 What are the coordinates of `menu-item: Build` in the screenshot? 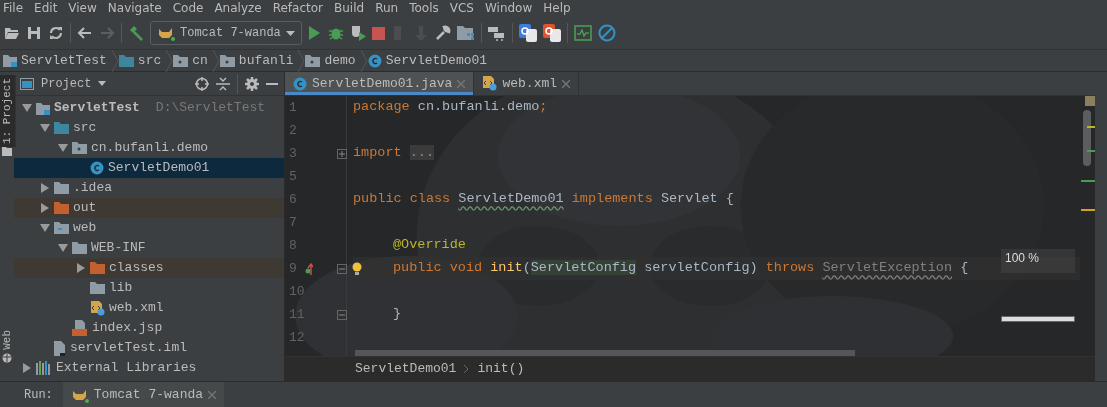 It's located at (349, 8).